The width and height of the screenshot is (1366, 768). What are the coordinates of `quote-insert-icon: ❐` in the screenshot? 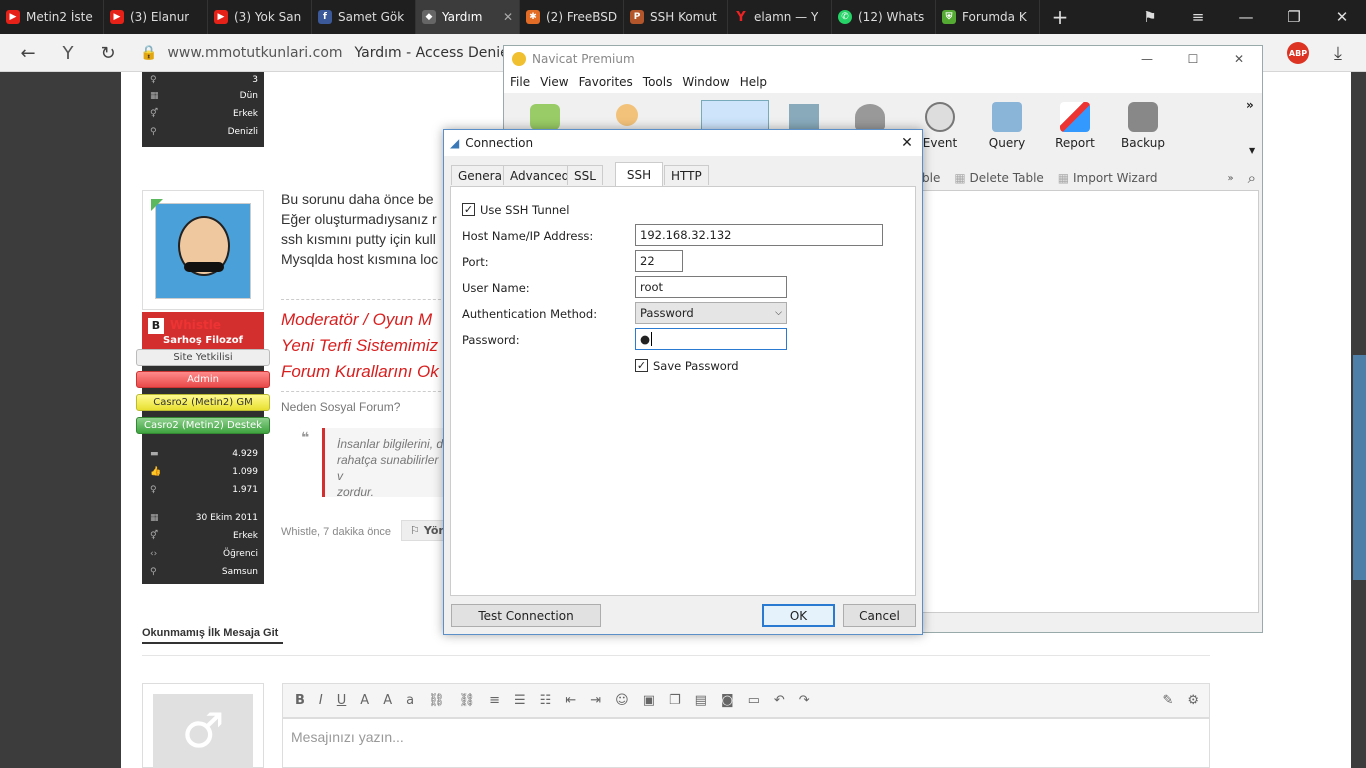 It's located at (675, 700).